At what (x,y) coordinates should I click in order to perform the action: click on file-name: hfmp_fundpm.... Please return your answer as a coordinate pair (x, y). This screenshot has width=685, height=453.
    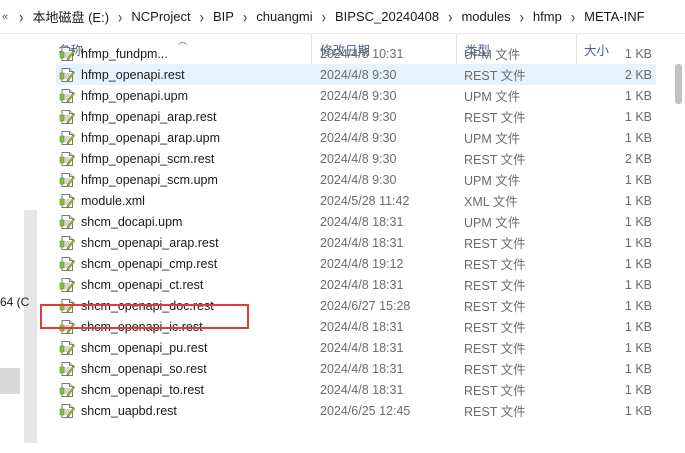
    Looking at the image, I should click on (124, 53).